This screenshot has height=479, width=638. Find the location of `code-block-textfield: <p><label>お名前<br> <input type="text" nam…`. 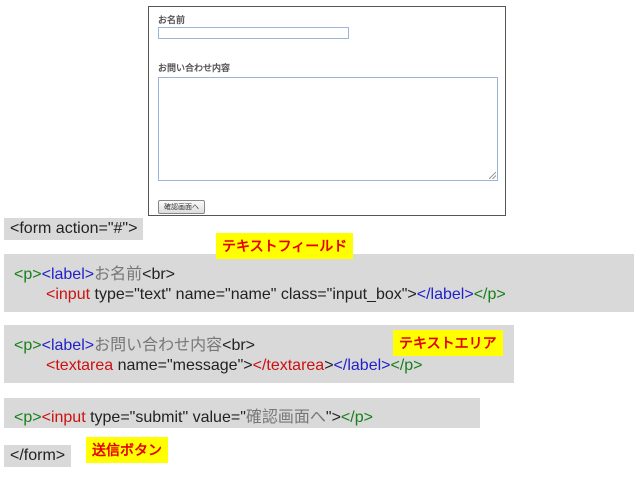

code-block-textfield: <p><label>お名前<br> <input type="text" nam… is located at coordinates (319, 283).